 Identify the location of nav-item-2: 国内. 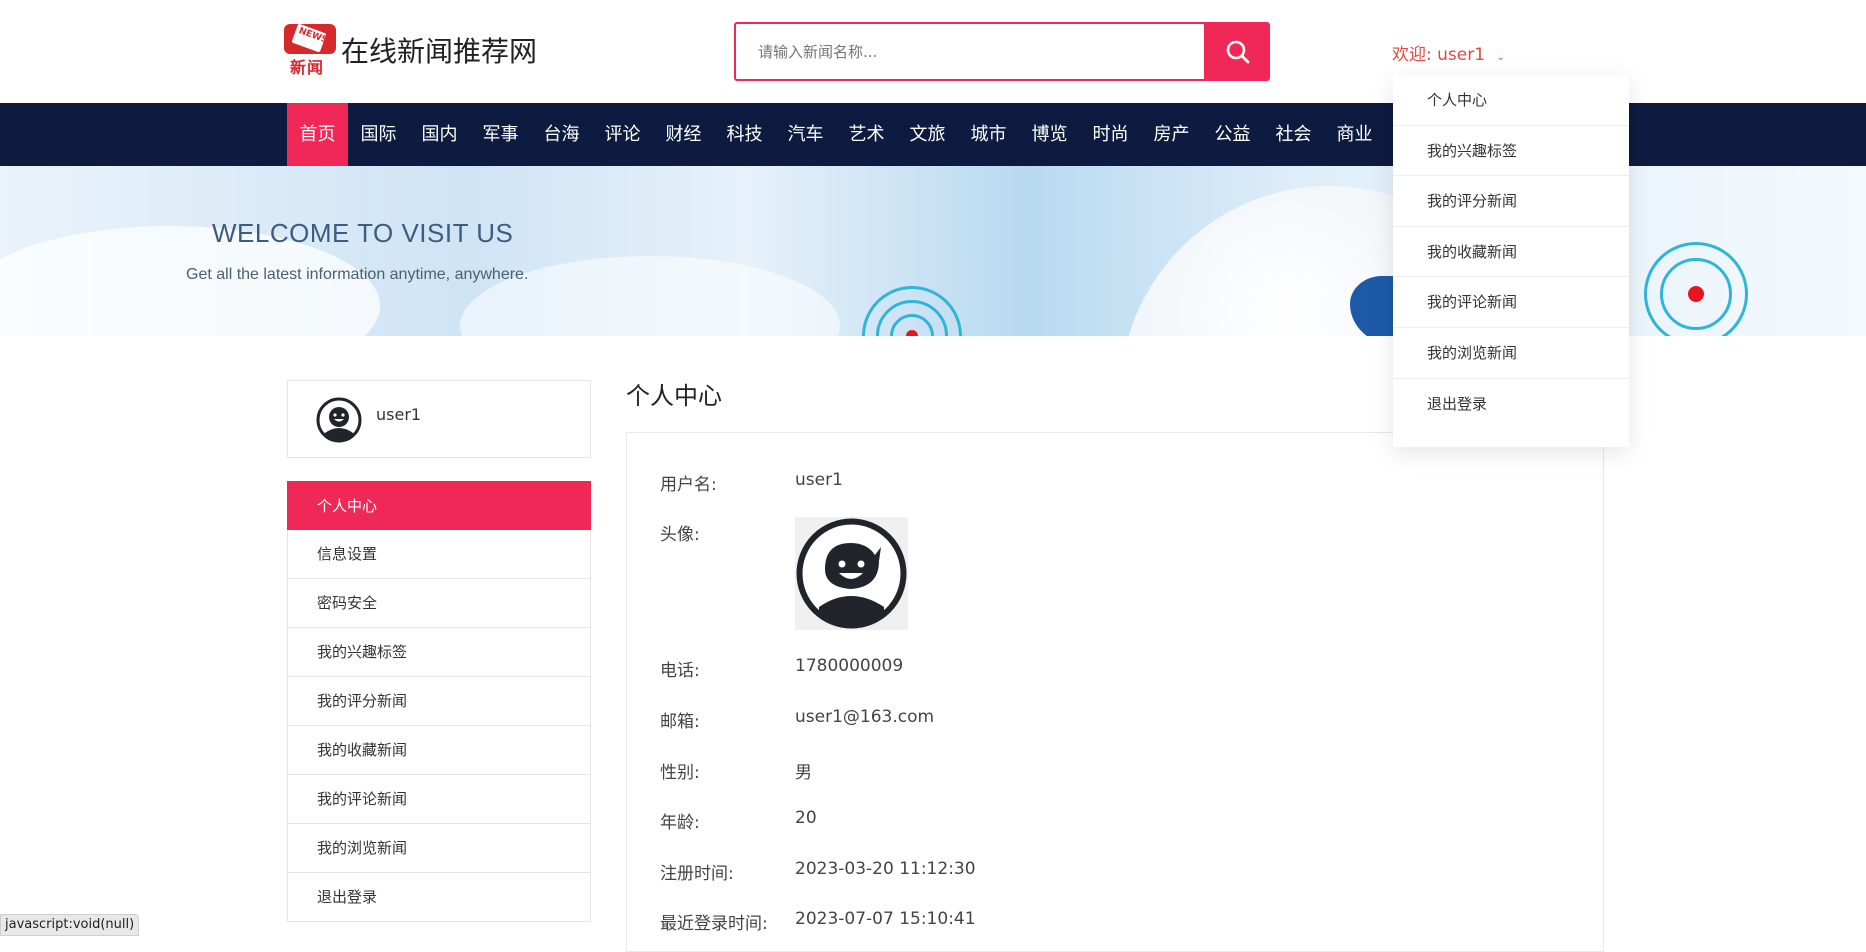
(439, 134).